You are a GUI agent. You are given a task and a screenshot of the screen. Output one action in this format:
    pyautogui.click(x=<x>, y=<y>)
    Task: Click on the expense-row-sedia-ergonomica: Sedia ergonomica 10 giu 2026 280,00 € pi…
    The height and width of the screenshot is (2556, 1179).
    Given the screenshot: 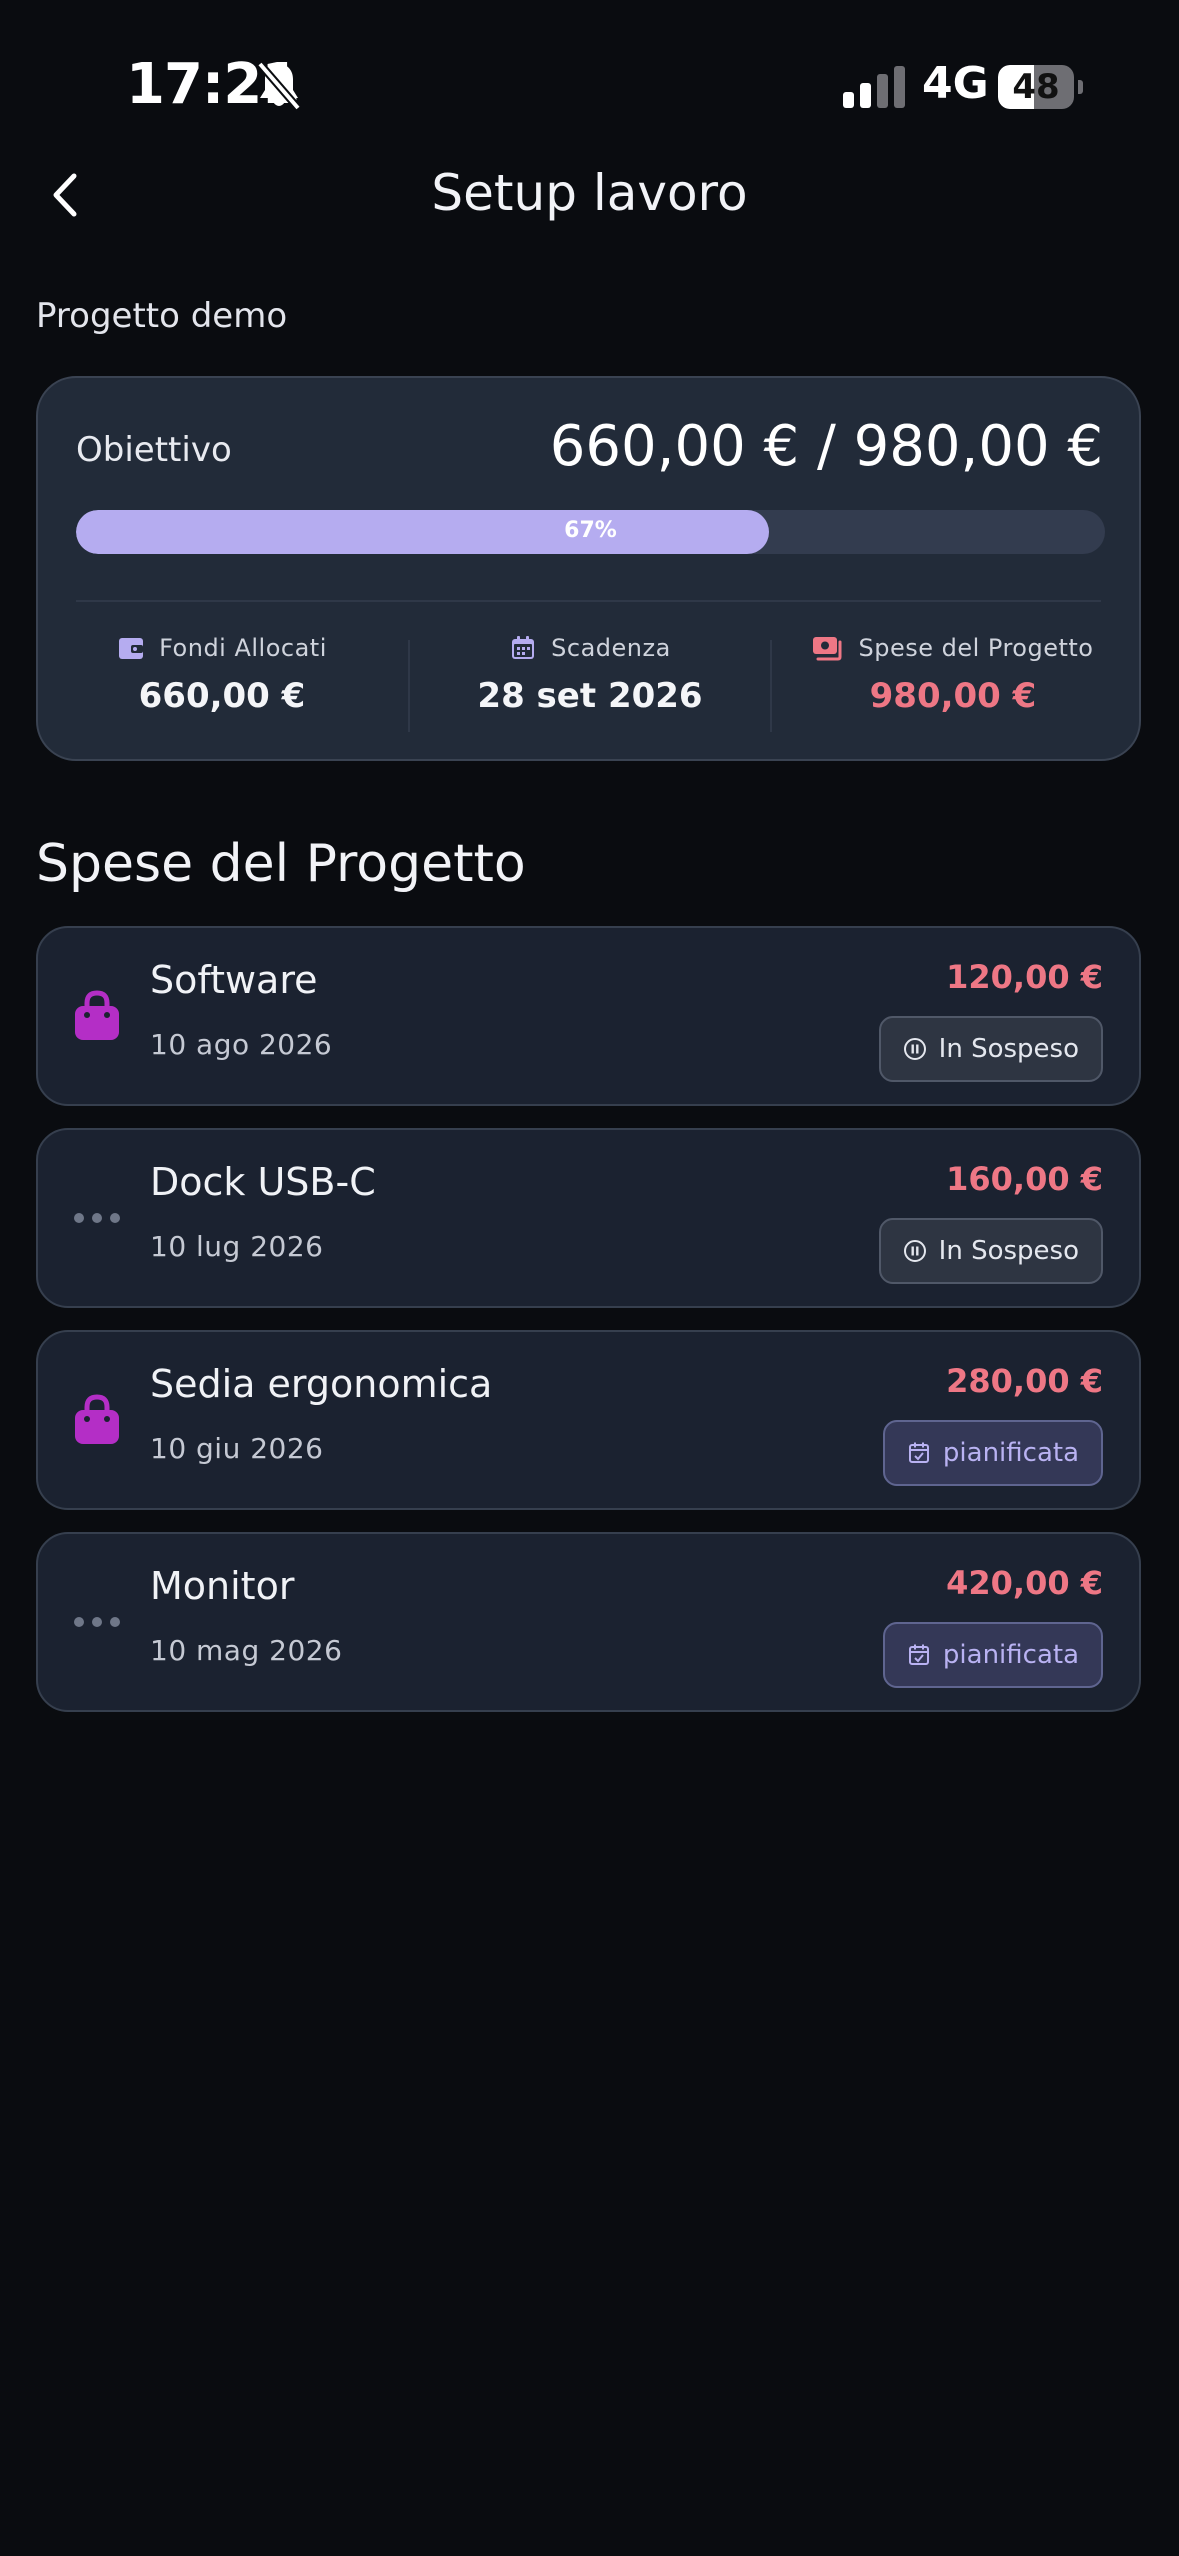 What is the action you would take?
    pyautogui.click(x=588, y=1420)
    